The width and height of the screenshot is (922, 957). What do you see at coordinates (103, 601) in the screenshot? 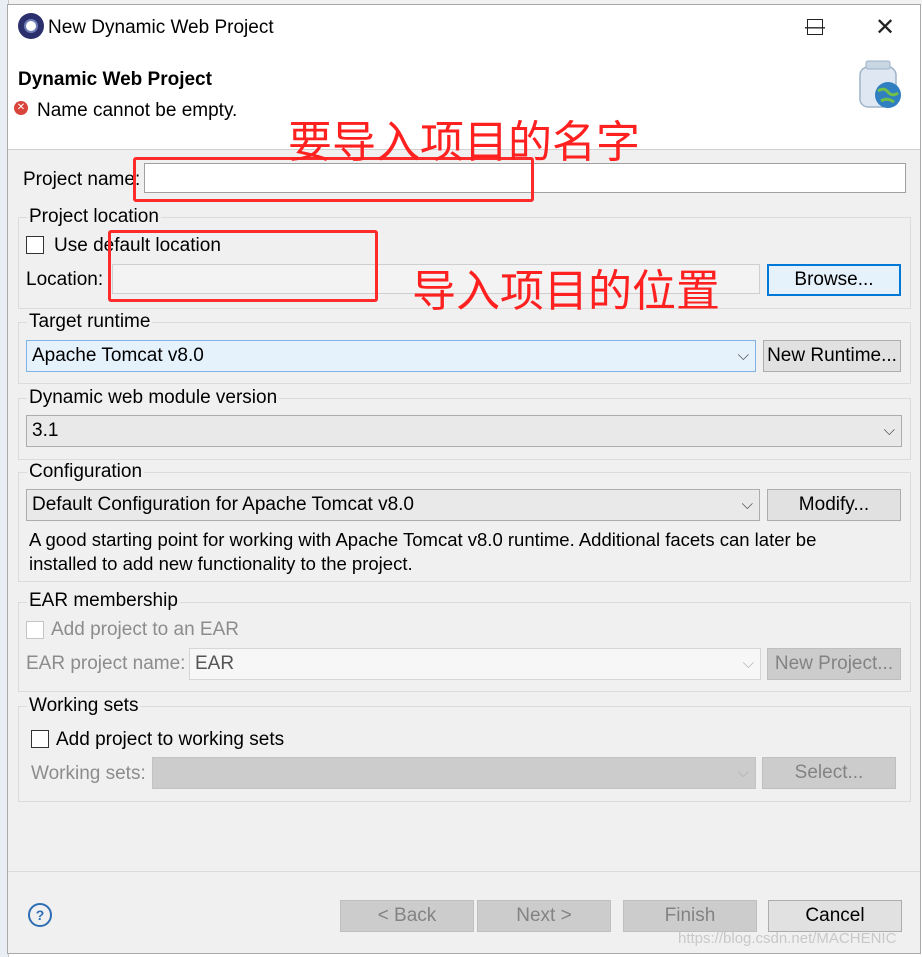
I see `ear-membership-group-label: EAR membership` at bounding box center [103, 601].